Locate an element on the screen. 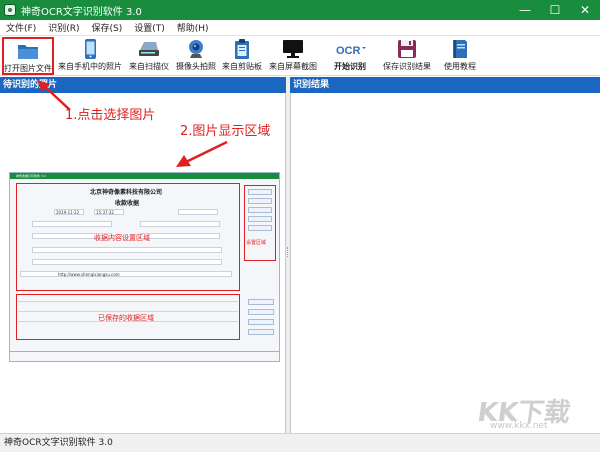 This screenshot has height=452, width=600. from-phone-button: 来自手机中的照片 is located at coordinates (90, 56).